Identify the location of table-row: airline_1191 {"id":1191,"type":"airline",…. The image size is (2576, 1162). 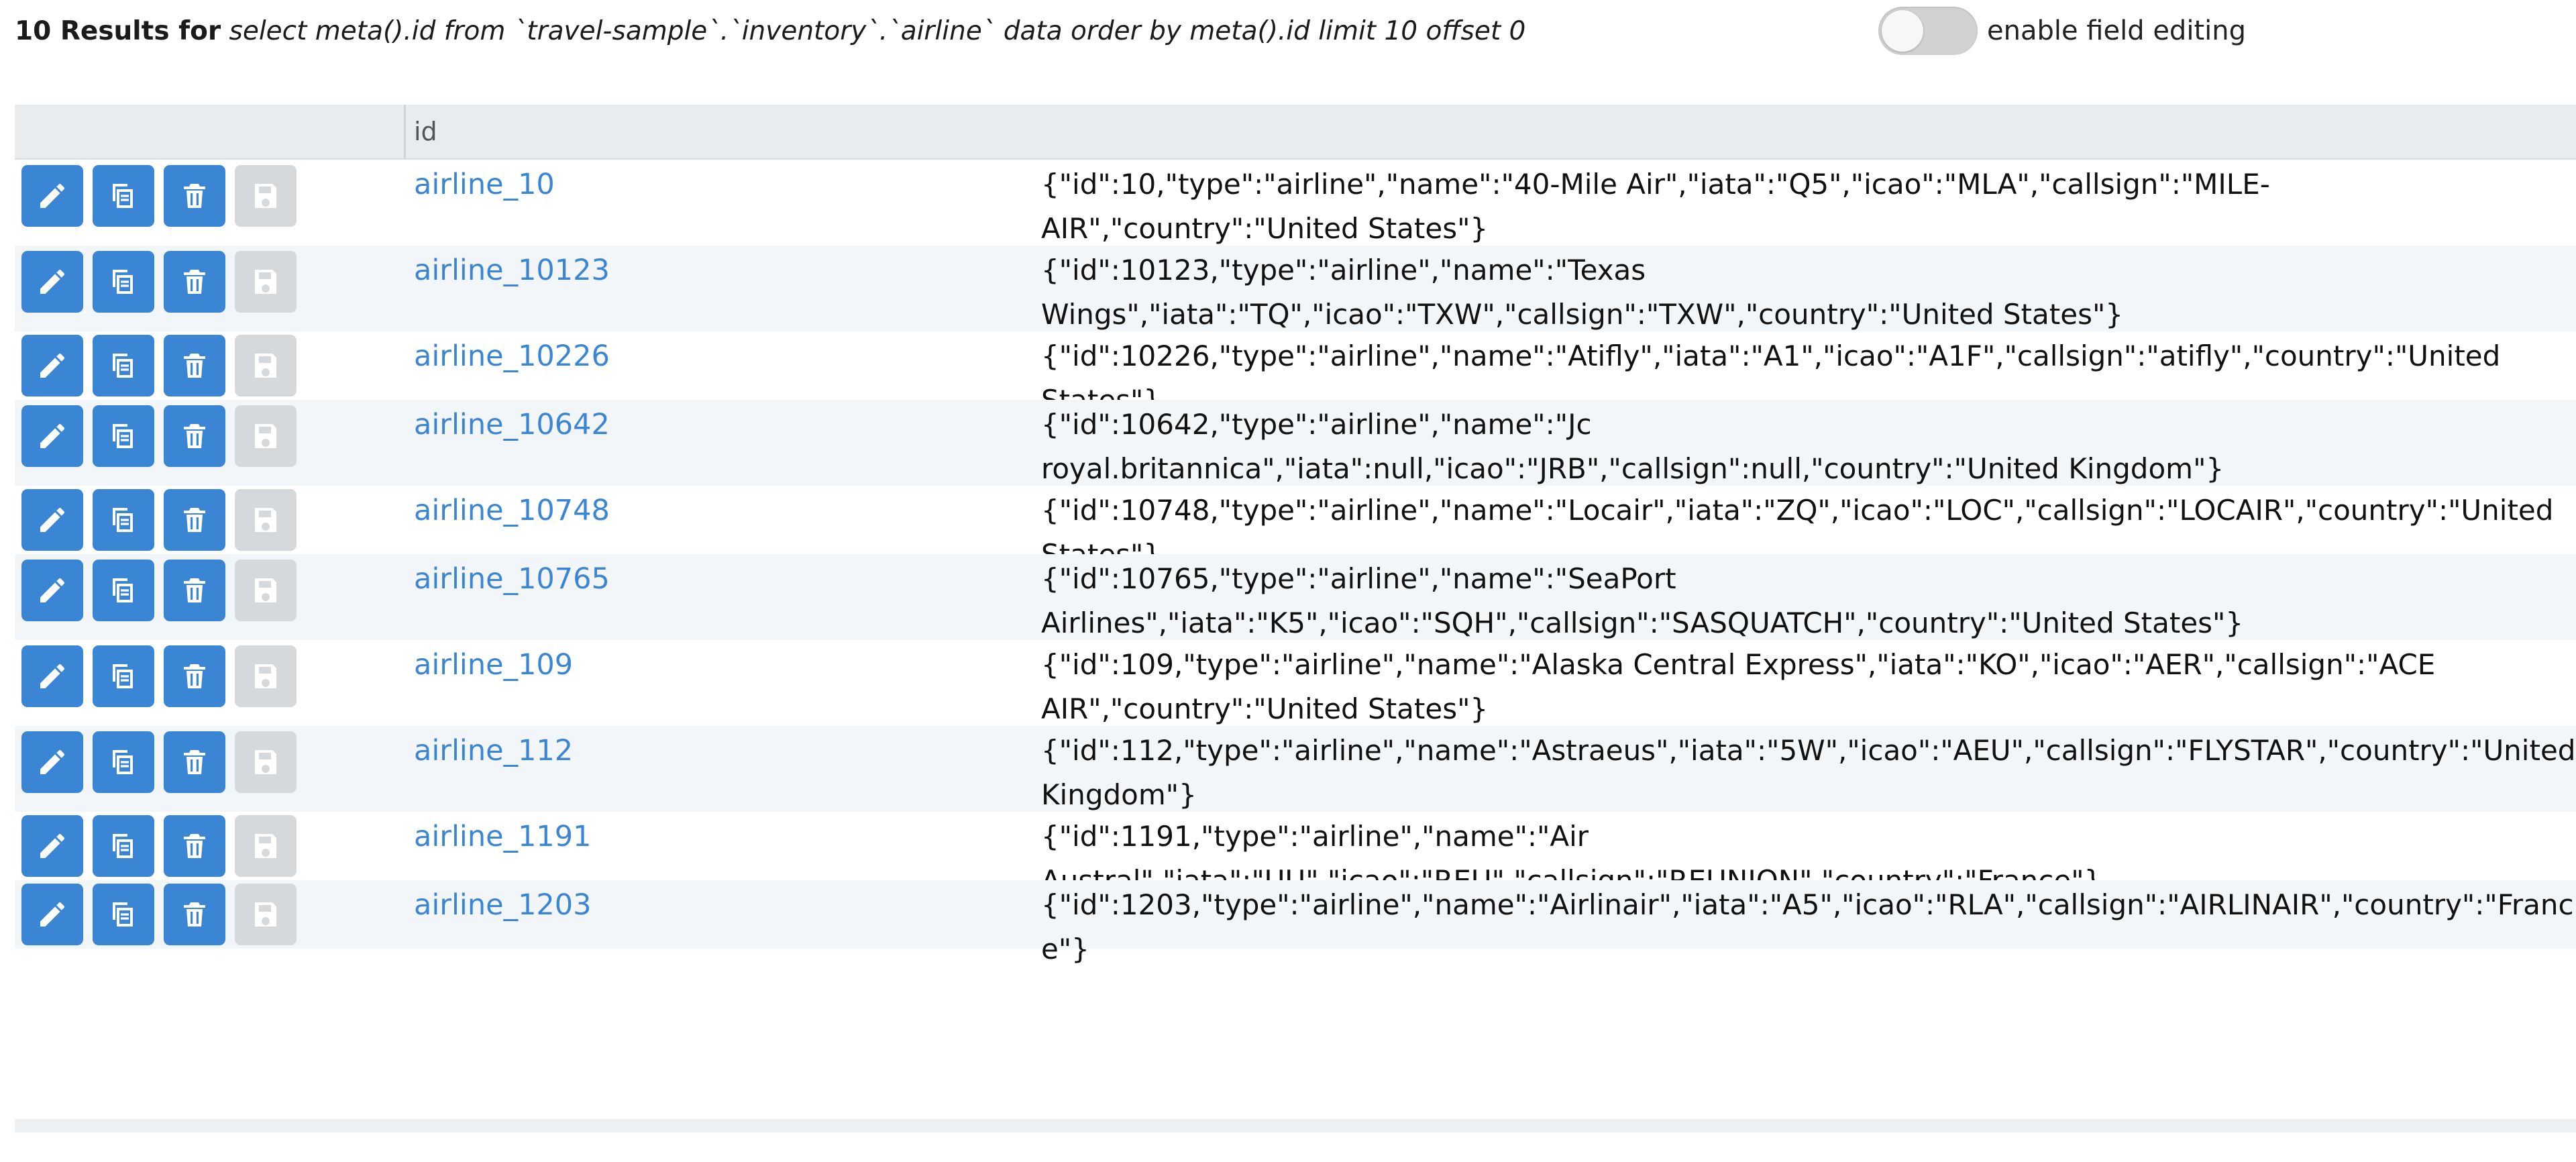
(1295, 854).